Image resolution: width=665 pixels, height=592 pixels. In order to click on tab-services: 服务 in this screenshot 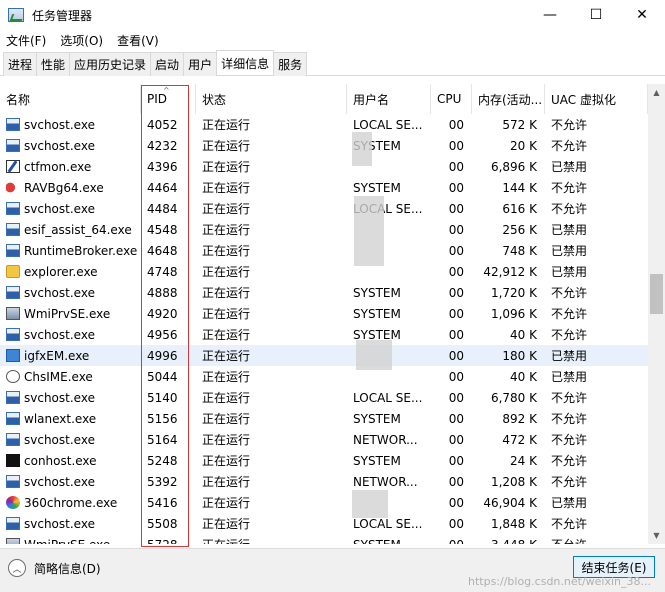, I will do `click(290, 64)`.